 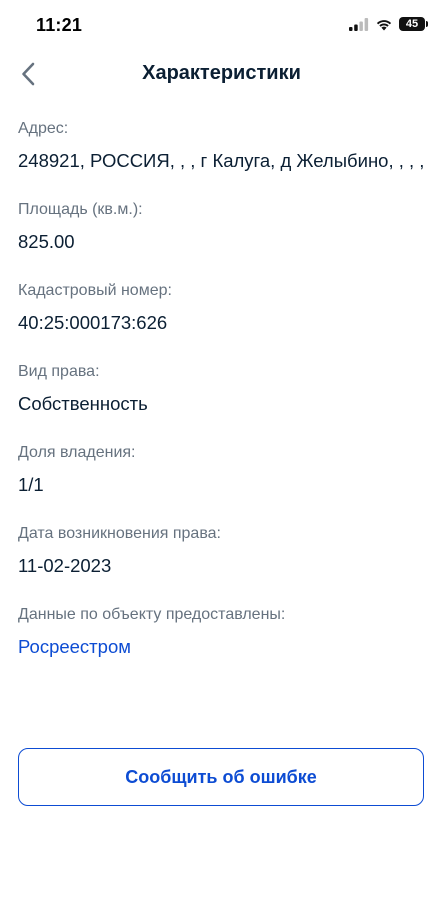 What do you see at coordinates (83, 403) in the screenshot?
I see `field-value: Собственность` at bounding box center [83, 403].